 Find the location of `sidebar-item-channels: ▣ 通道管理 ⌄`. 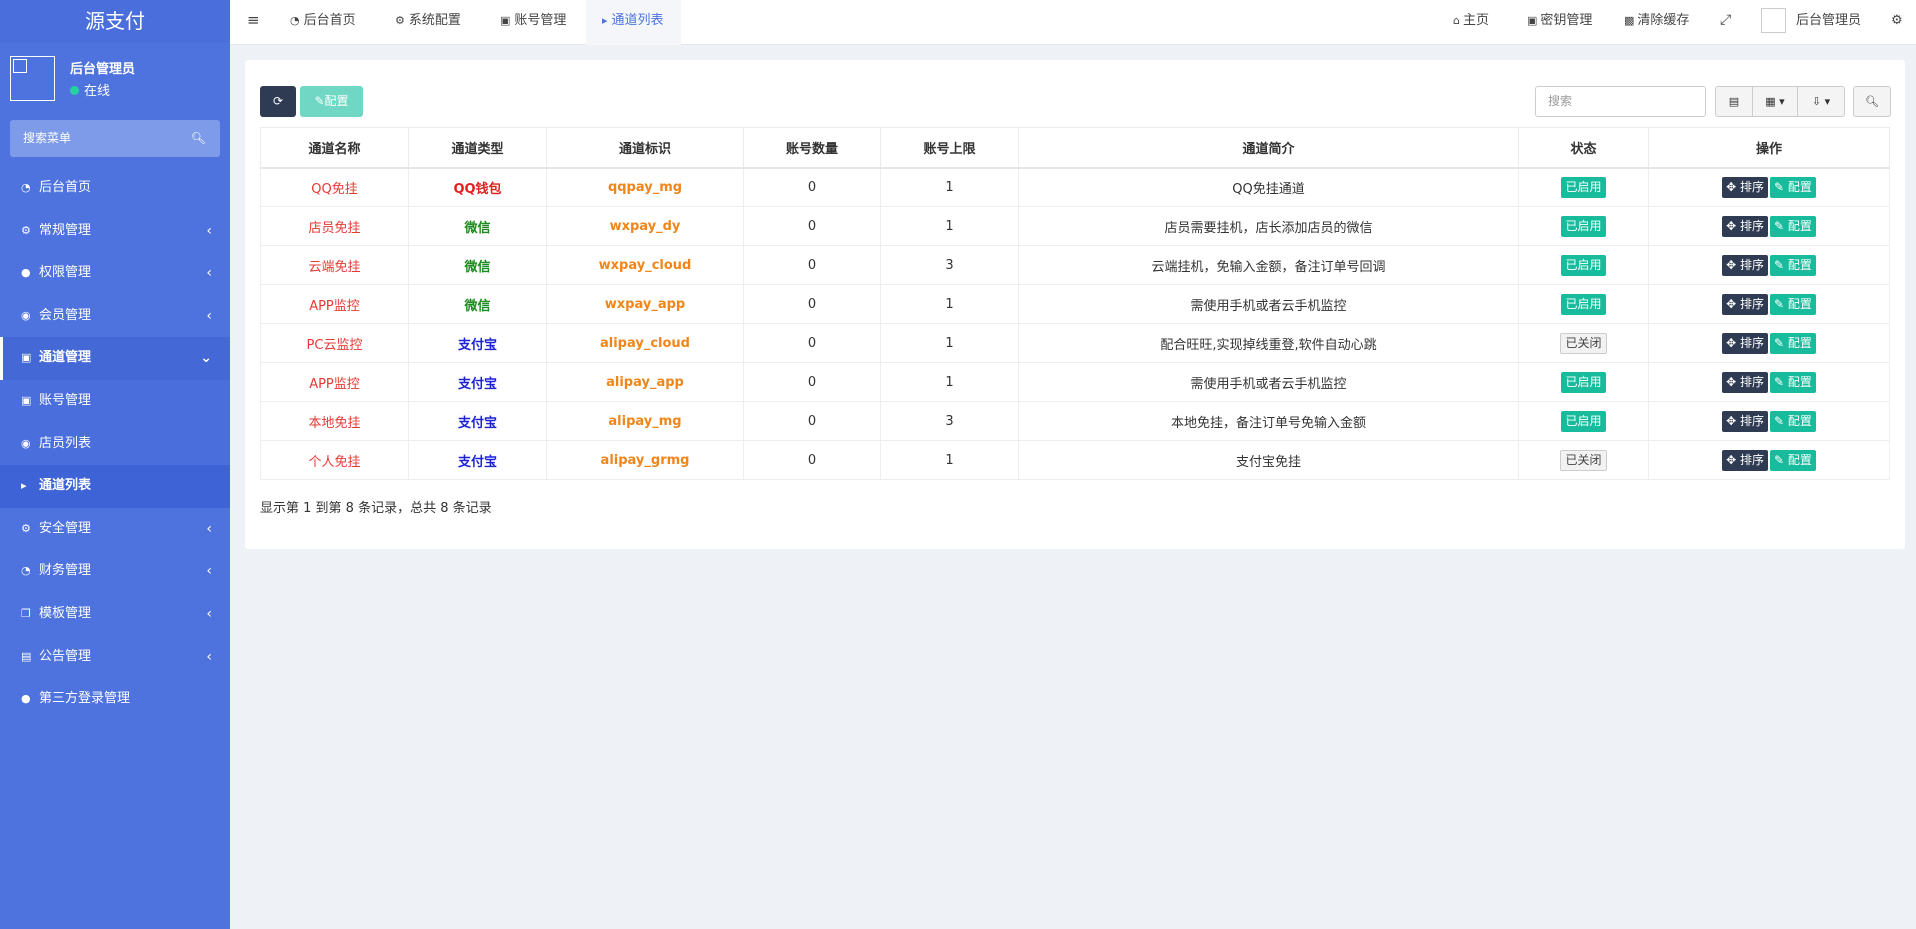

sidebar-item-channels: ▣ 通道管理 ⌄ is located at coordinates (115, 358).